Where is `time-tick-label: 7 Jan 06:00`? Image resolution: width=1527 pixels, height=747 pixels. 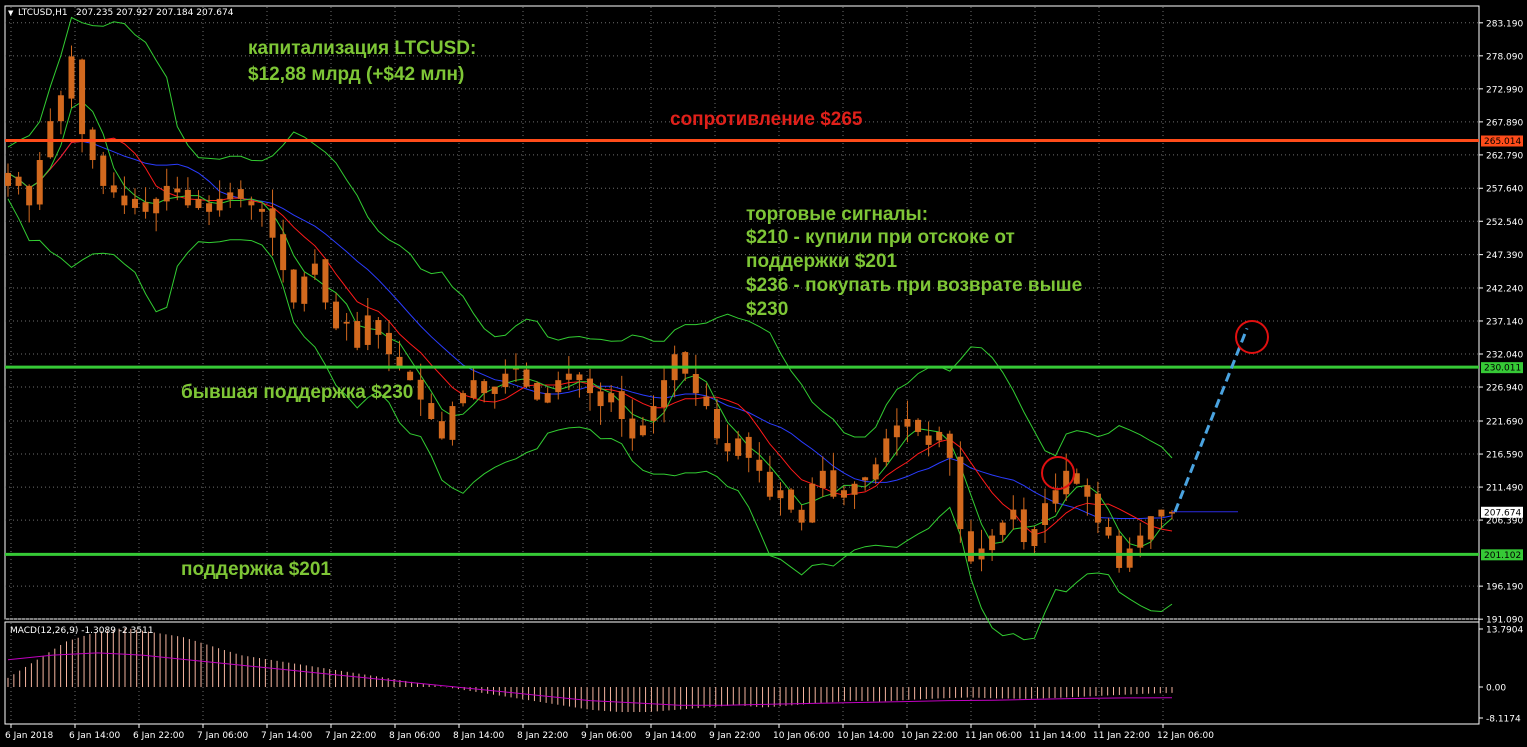 time-tick-label: 7 Jan 06:00 is located at coordinates (223, 736).